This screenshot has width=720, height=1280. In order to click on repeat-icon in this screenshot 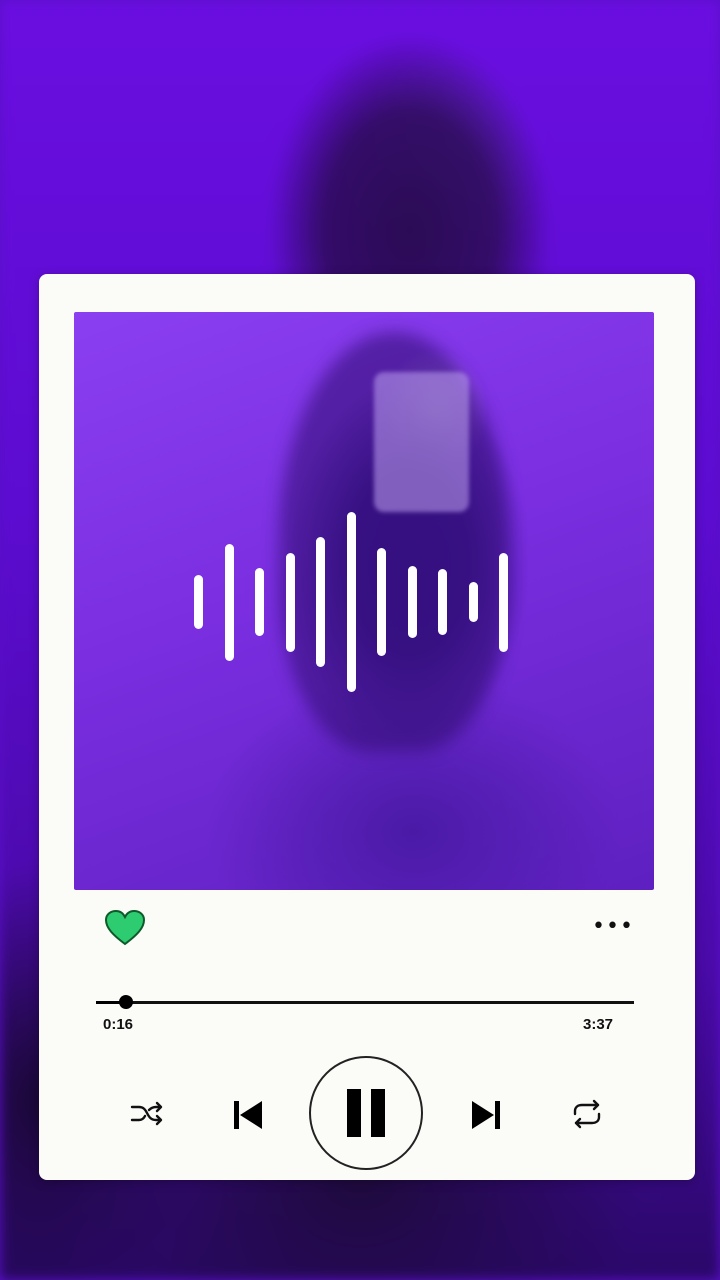, I will do `click(587, 1114)`.